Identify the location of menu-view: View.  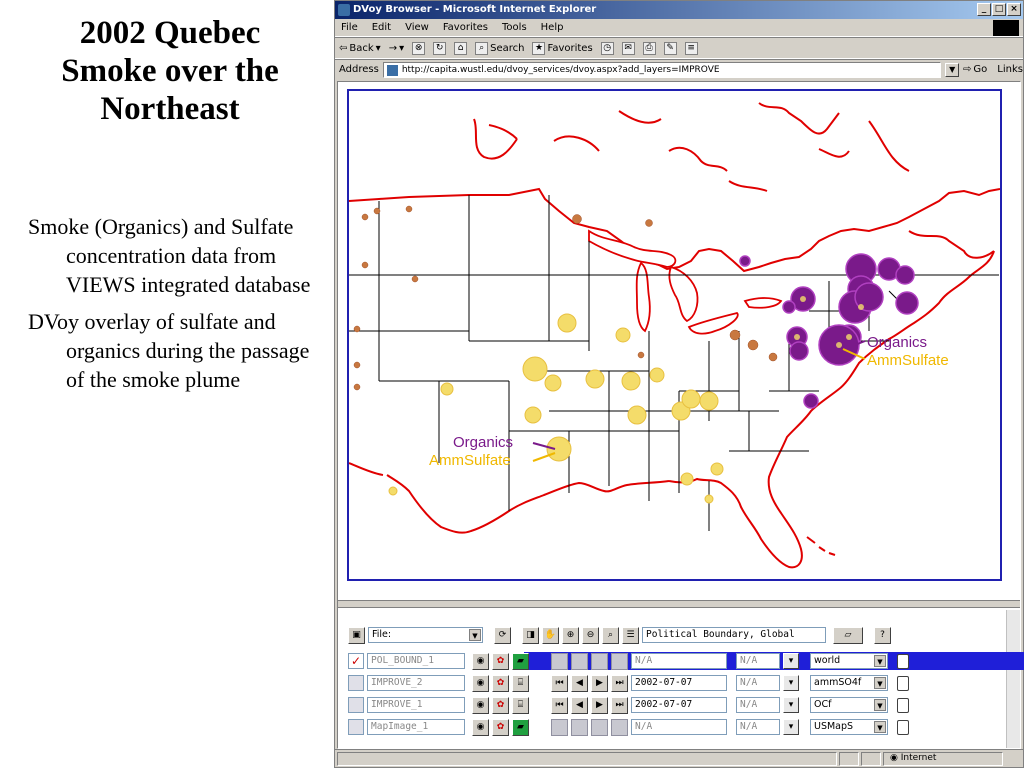
(417, 27).